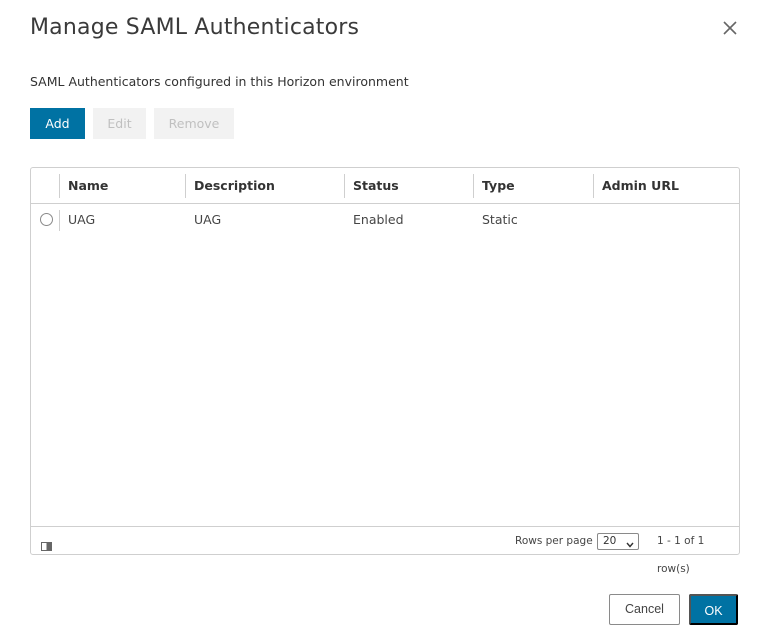 This screenshot has width=768, height=642. Describe the element at coordinates (46, 219) in the screenshot. I see `row-select-radio` at that location.